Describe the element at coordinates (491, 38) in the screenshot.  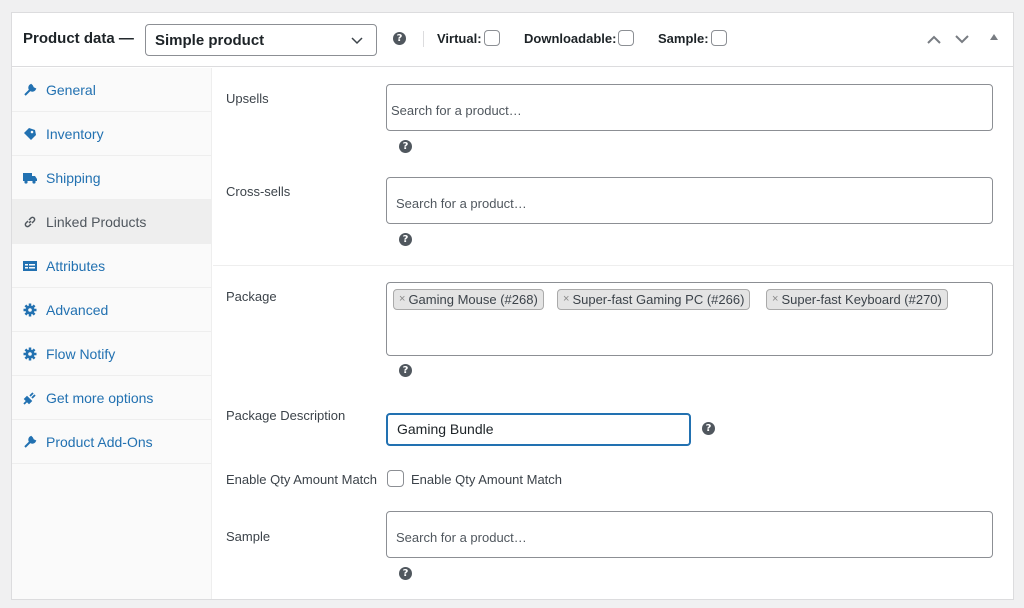
I see `virtual-checkbox` at that location.